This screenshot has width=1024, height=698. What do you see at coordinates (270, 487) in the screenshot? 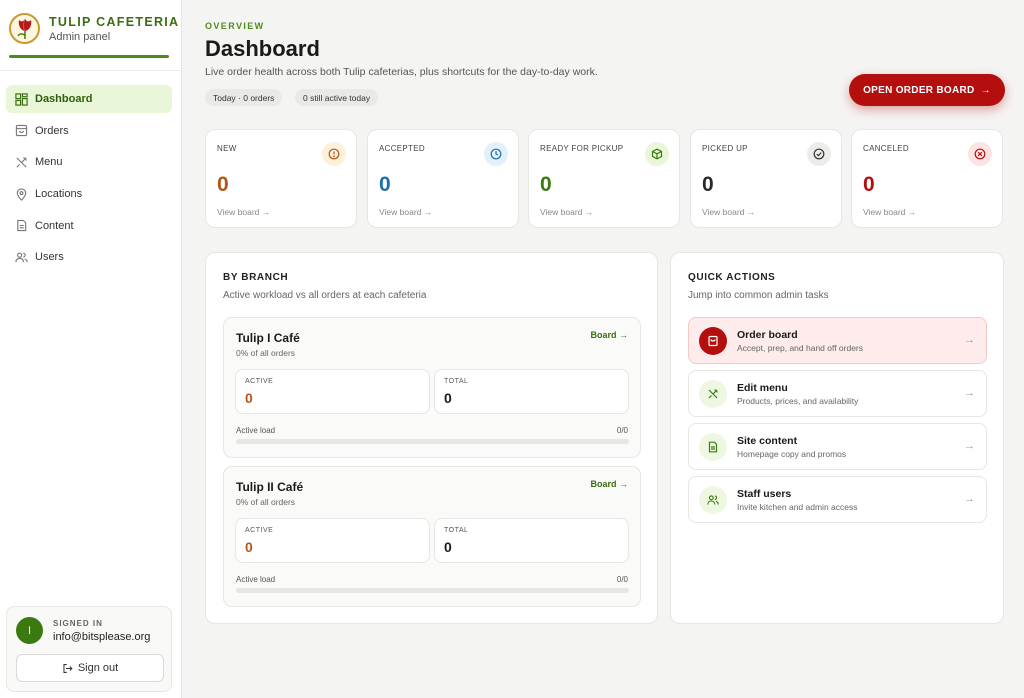
I see `branch-name: Tulip II Café` at bounding box center [270, 487].